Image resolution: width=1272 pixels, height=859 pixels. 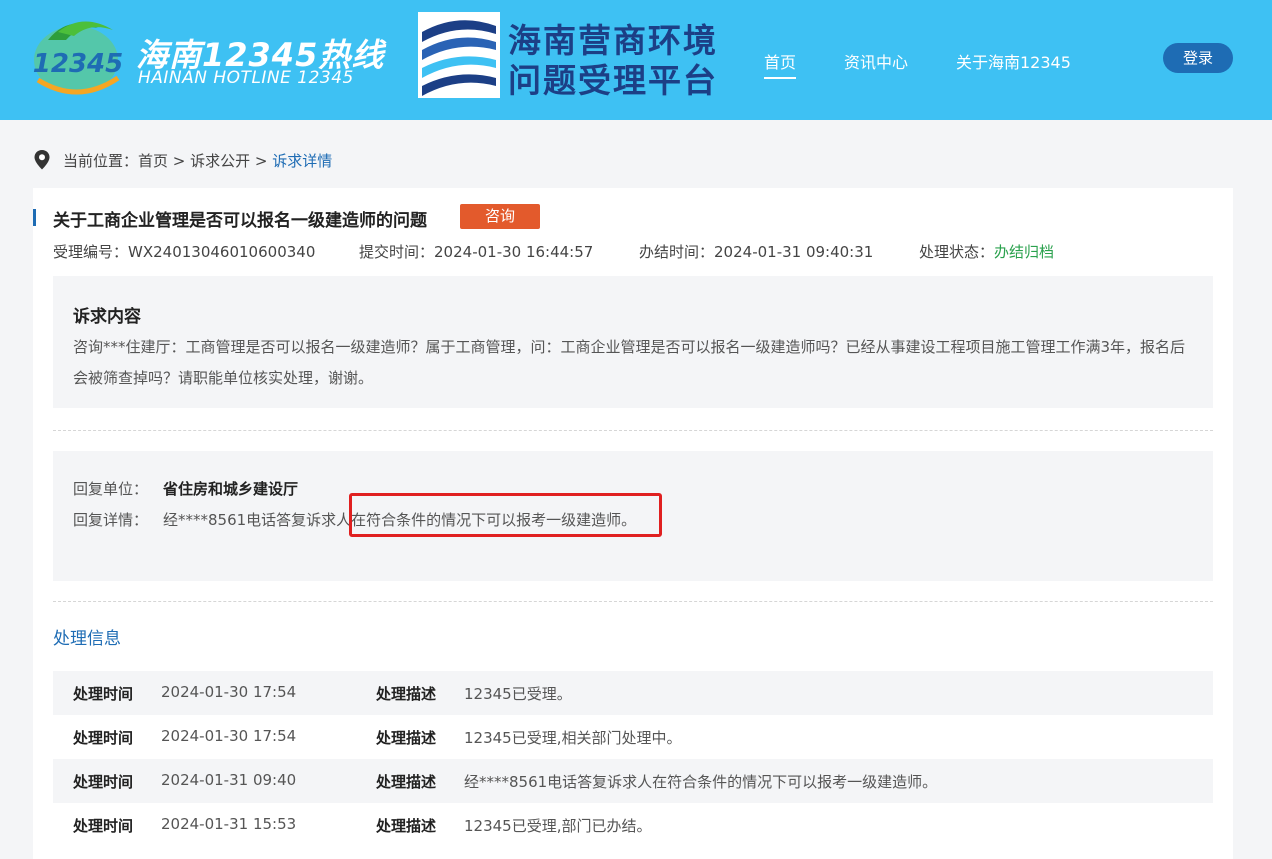 What do you see at coordinates (500, 216) in the screenshot?
I see `category-badge: 咨询` at bounding box center [500, 216].